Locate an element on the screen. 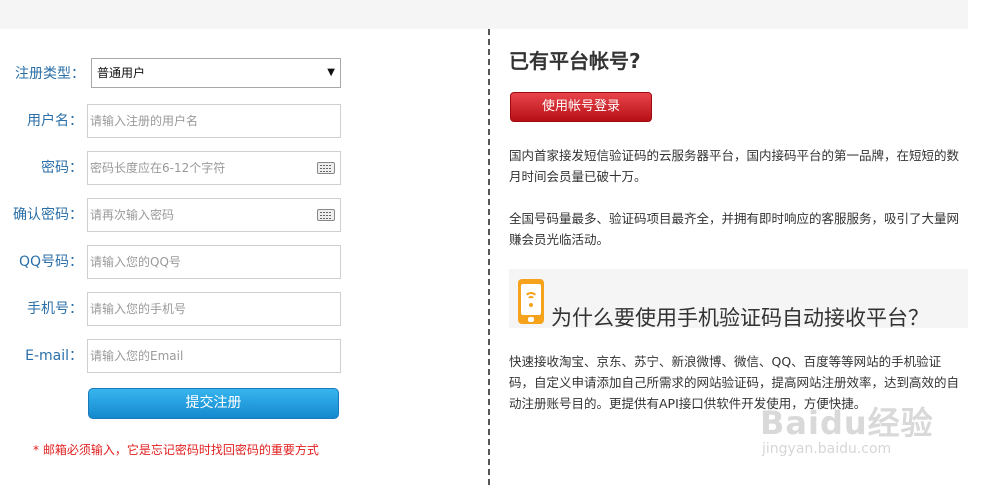 The height and width of the screenshot is (485, 991). existing-account-title: 已有平台帐号? is located at coordinates (575, 61).